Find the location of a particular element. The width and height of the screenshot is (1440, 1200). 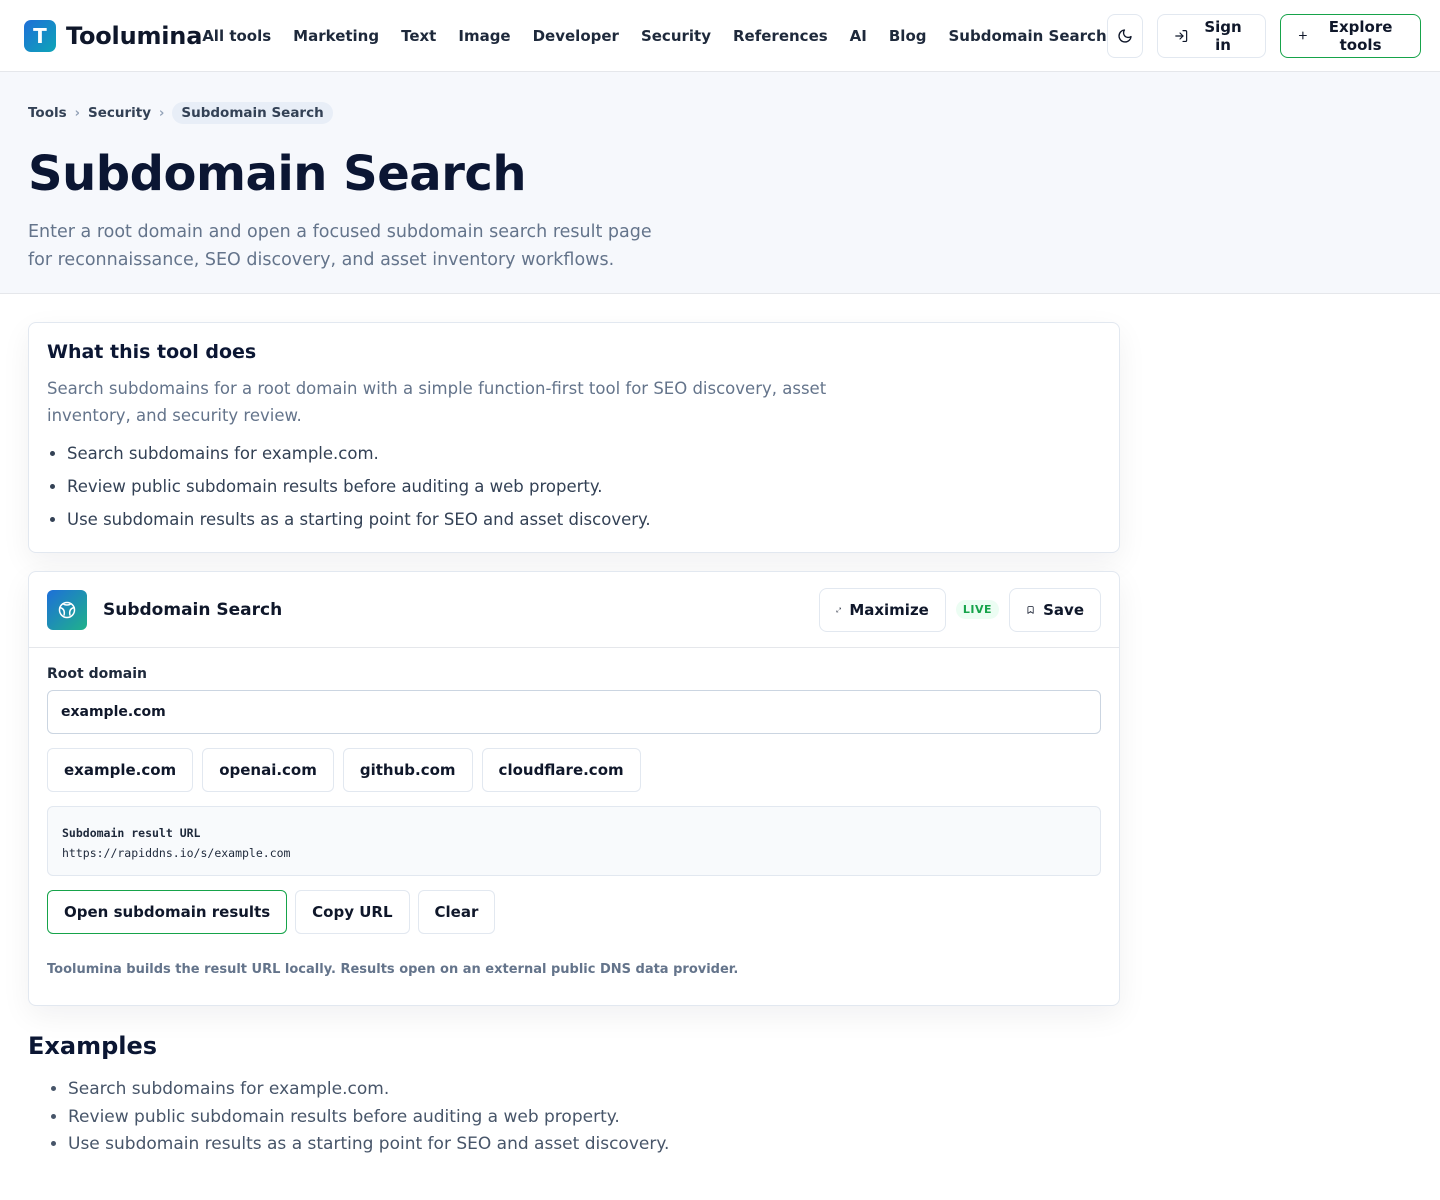

nav-item-developer: Developer is located at coordinates (576, 36).